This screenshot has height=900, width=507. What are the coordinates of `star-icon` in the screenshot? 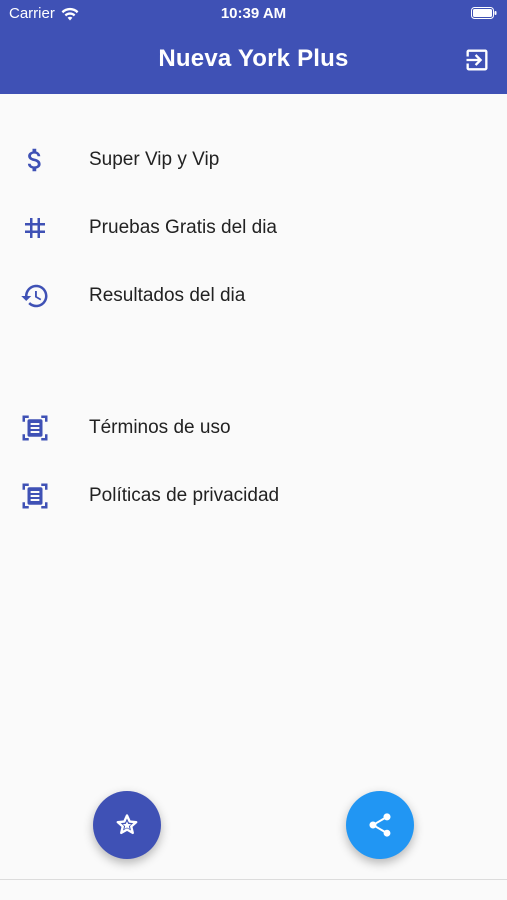 It's located at (127, 824).